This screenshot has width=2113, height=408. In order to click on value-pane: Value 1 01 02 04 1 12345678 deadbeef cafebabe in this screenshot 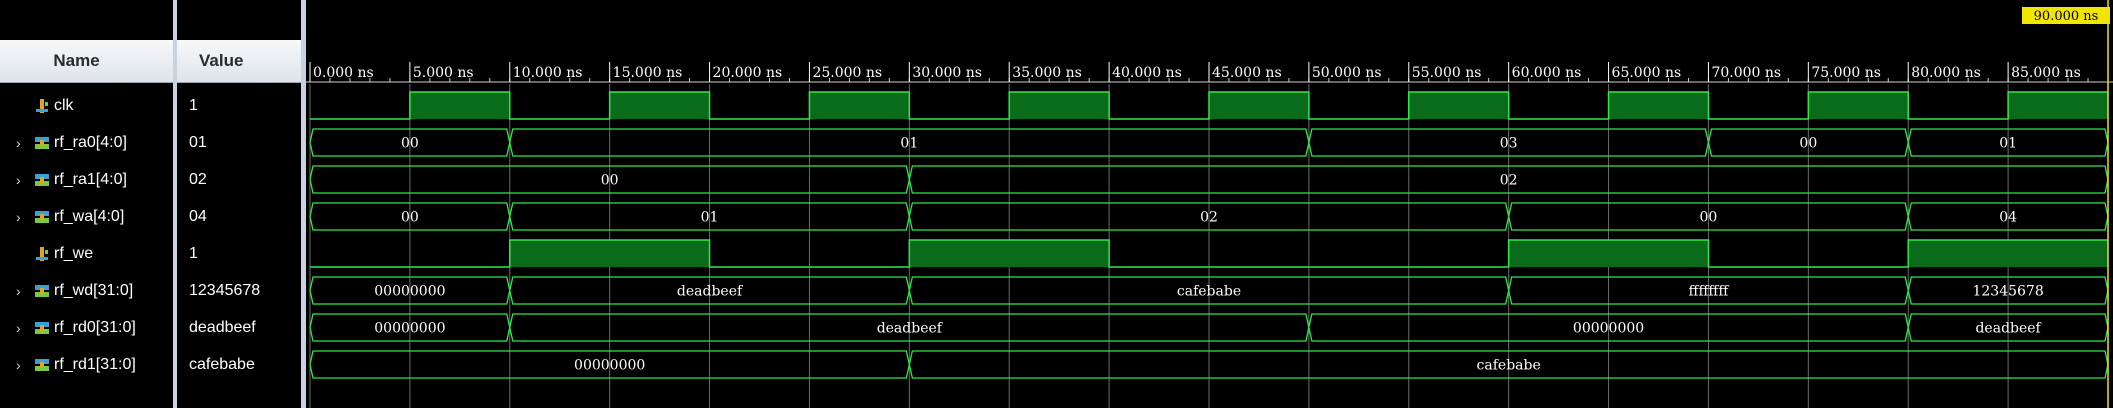, I will do `click(239, 204)`.